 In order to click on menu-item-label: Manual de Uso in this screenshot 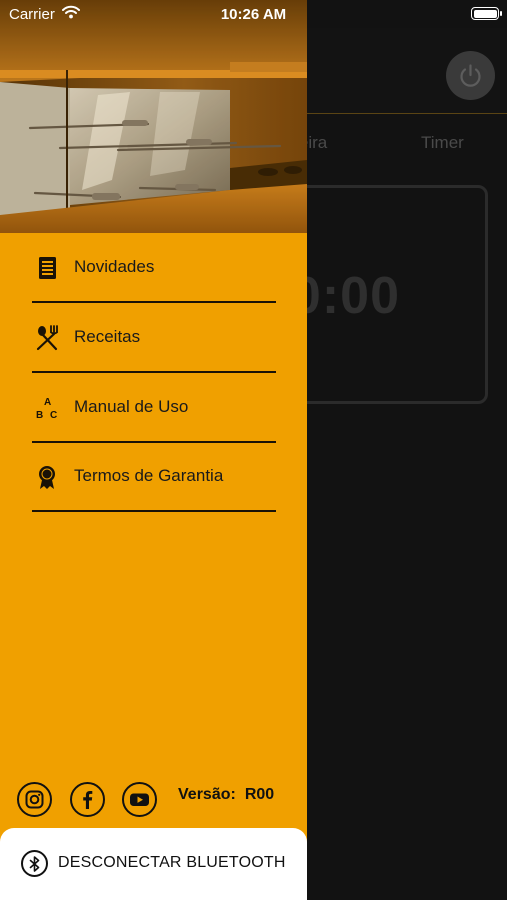, I will do `click(131, 406)`.